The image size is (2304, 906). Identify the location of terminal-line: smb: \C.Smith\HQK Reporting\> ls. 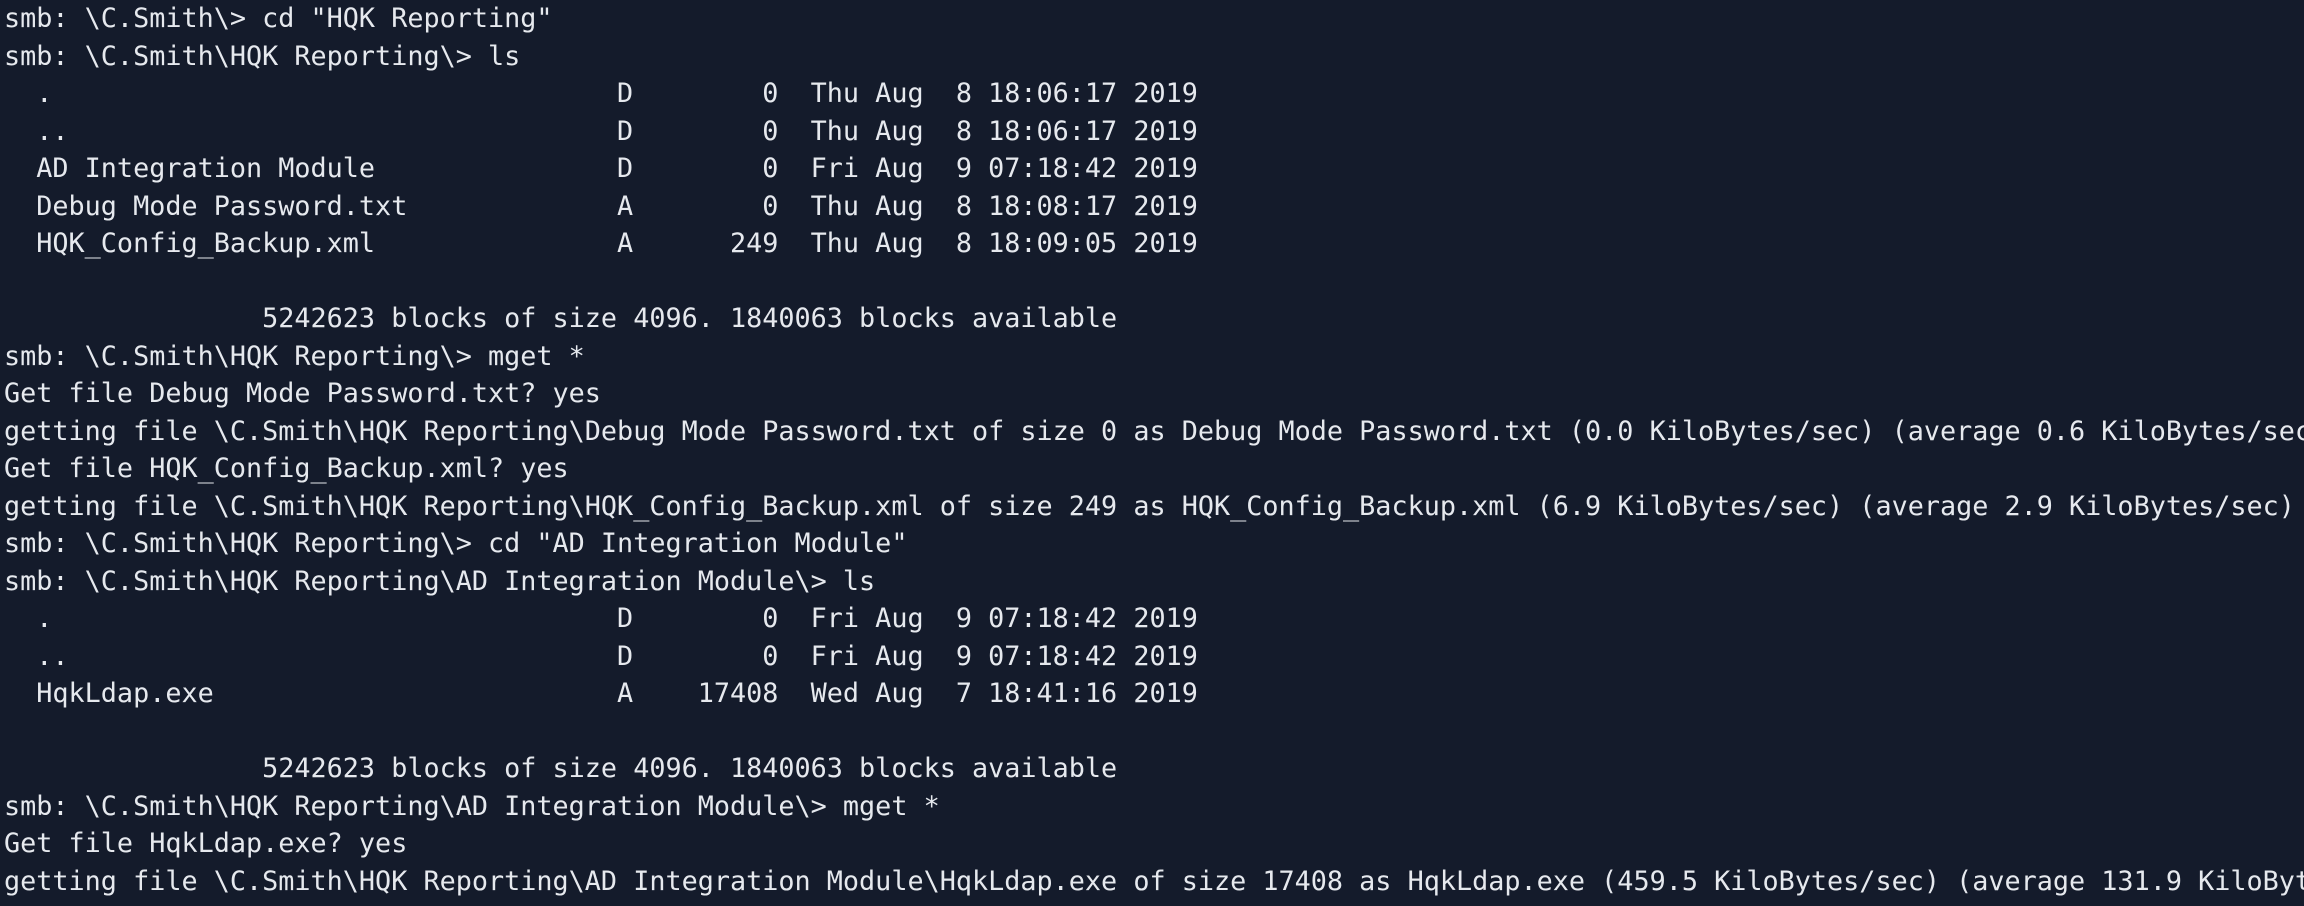
(262, 56).